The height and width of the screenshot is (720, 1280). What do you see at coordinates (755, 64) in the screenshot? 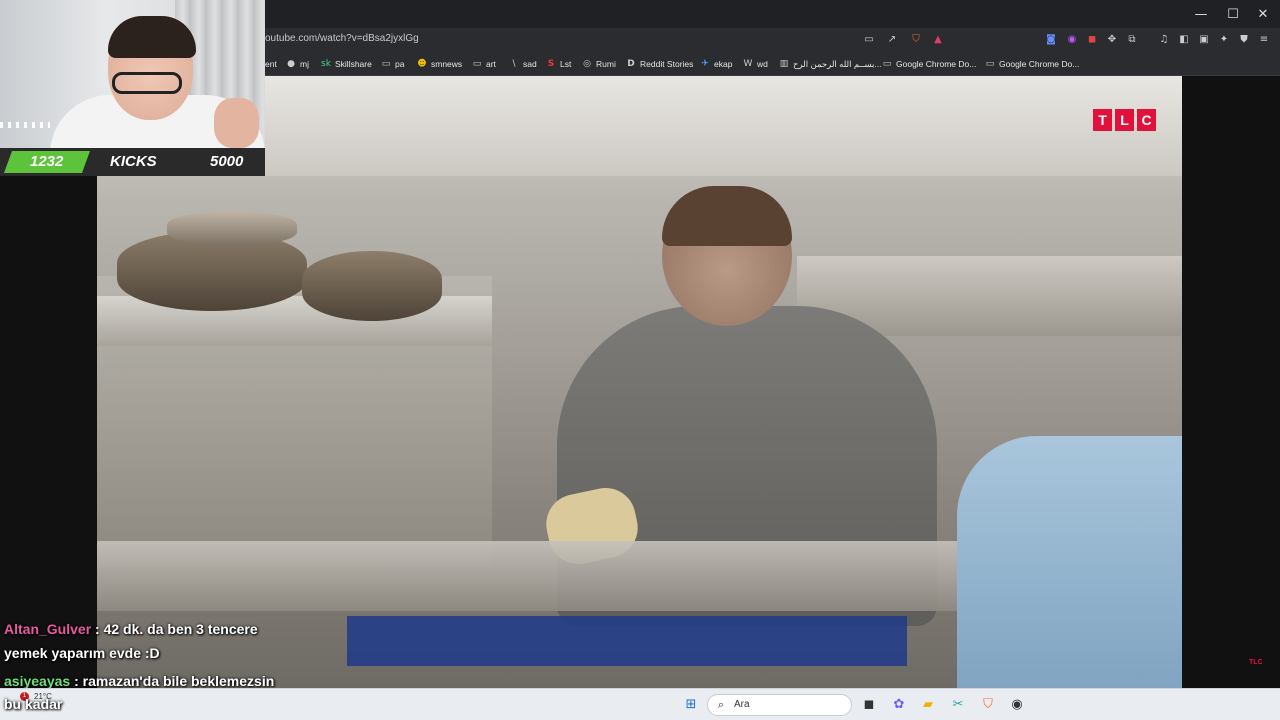
I see `bookmark-item: Wwd` at bounding box center [755, 64].